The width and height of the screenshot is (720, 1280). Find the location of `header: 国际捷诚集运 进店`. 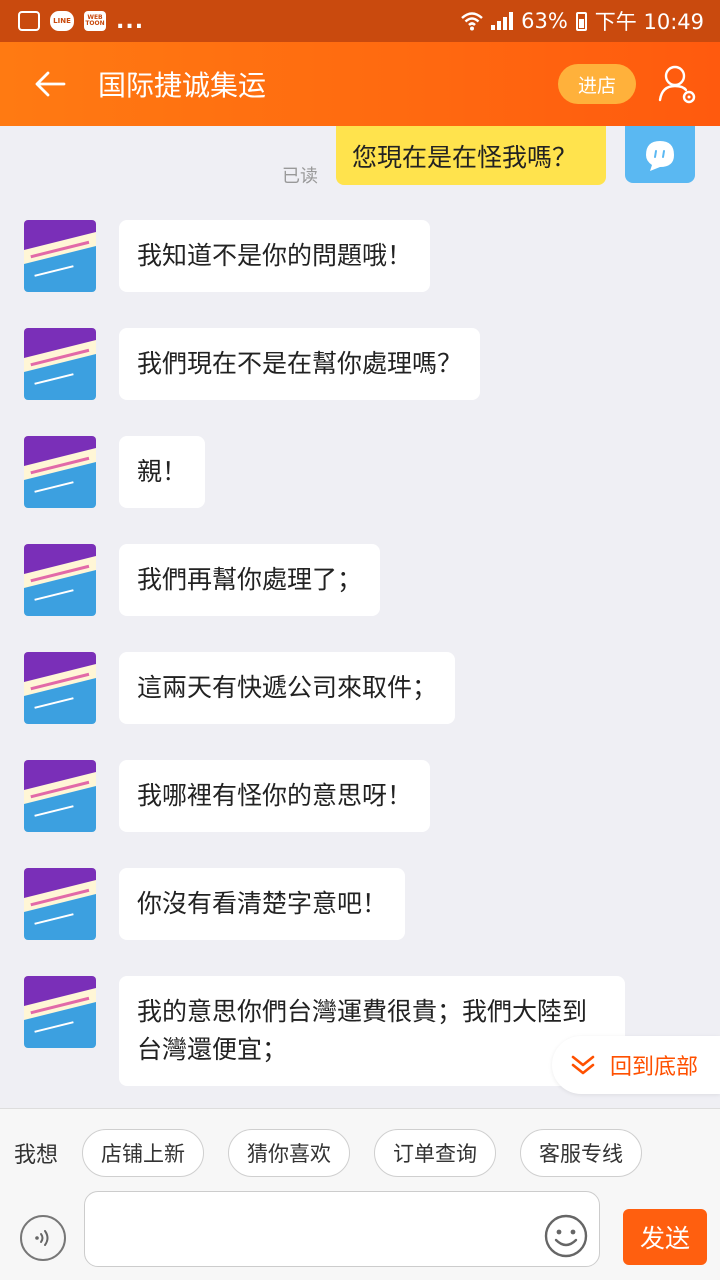

header: 国际捷诚集运 进店 is located at coordinates (360, 84).